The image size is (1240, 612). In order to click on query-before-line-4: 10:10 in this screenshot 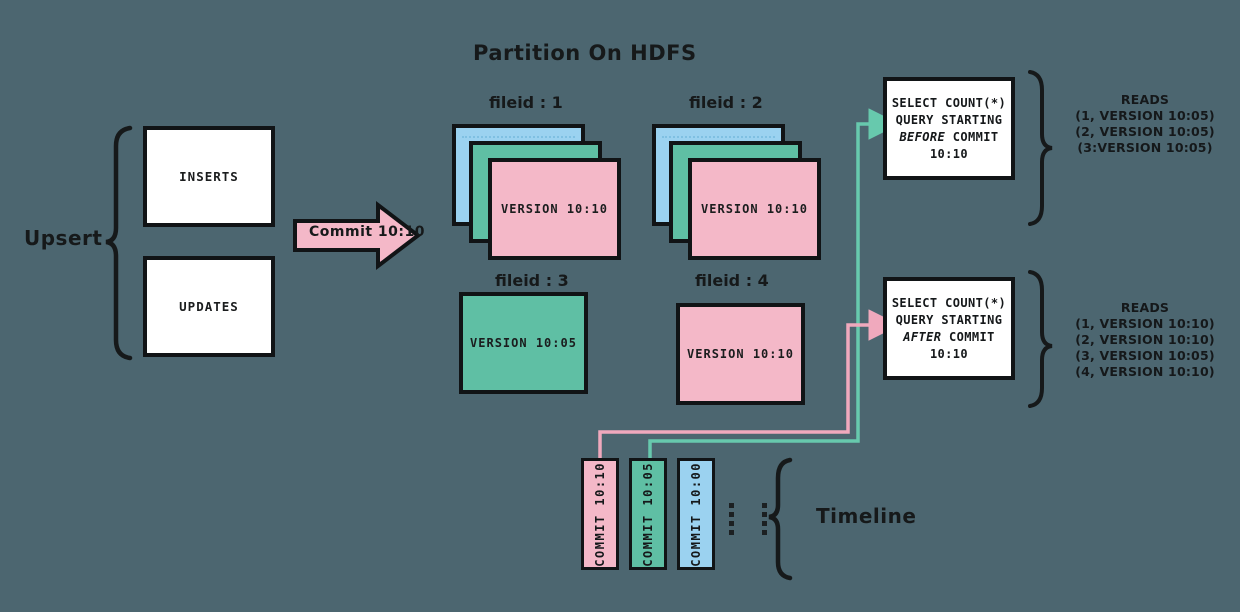, I will do `click(949, 153)`.